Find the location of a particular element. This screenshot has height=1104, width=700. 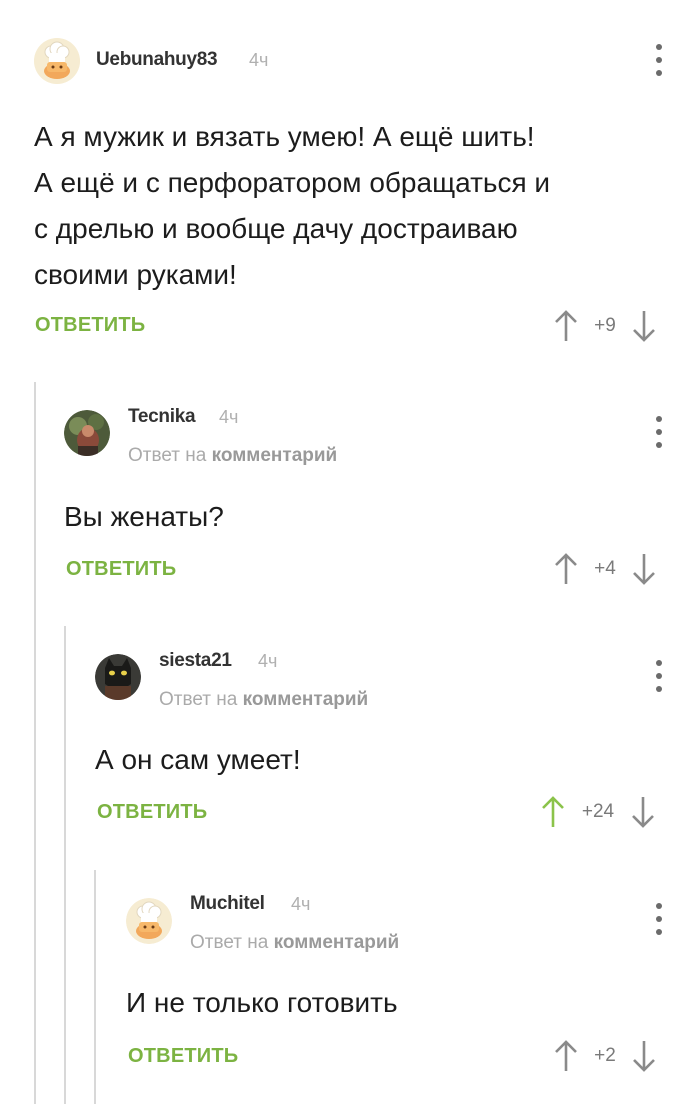

username: Uebunahuy83 is located at coordinates (157, 60).